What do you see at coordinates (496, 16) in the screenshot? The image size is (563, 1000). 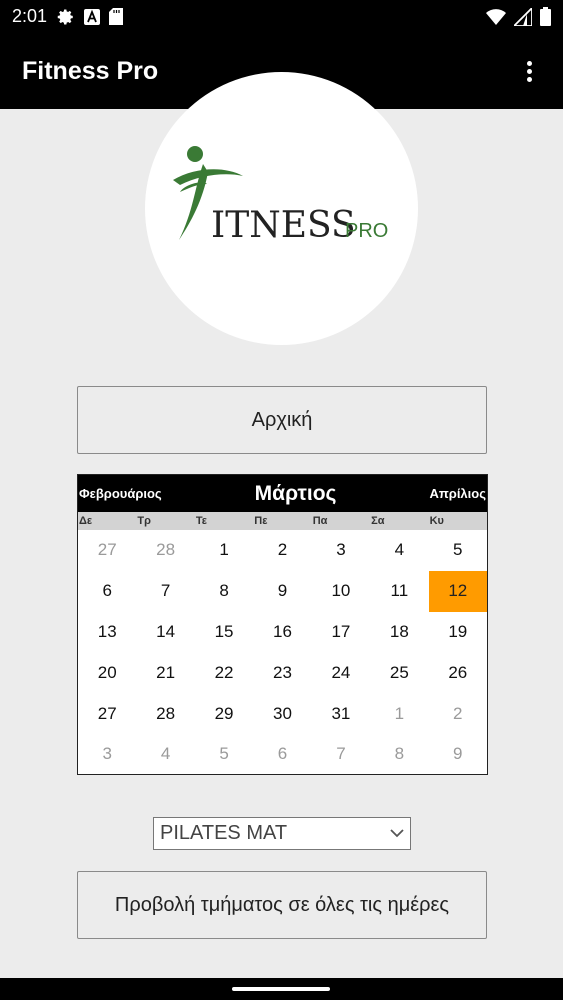 I see `wifi-icon` at bounding box center [496, 16].